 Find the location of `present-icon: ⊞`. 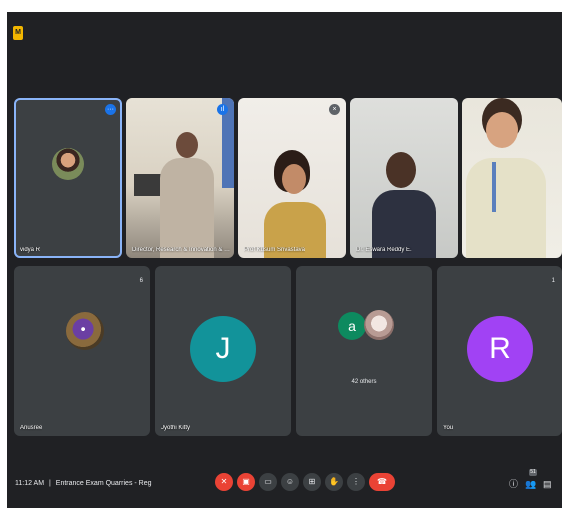

present-icon: ⊞ is located at coordinates (312, 482).